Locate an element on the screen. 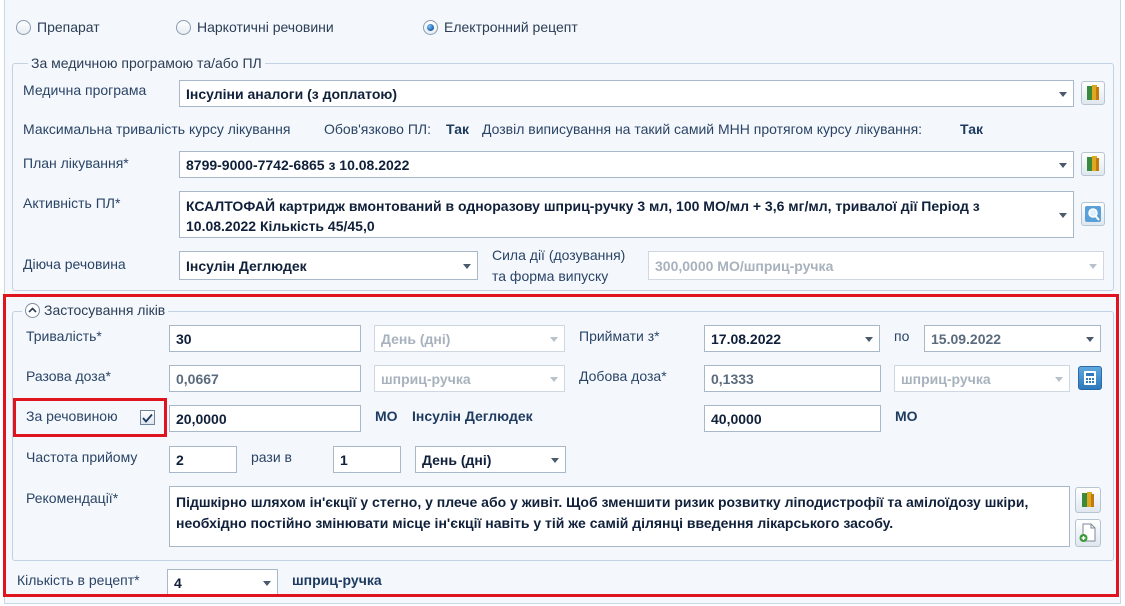  plan-select: 8799-9000-7742-6865 з 10.08.2022 is located at coordinates (626, 164).